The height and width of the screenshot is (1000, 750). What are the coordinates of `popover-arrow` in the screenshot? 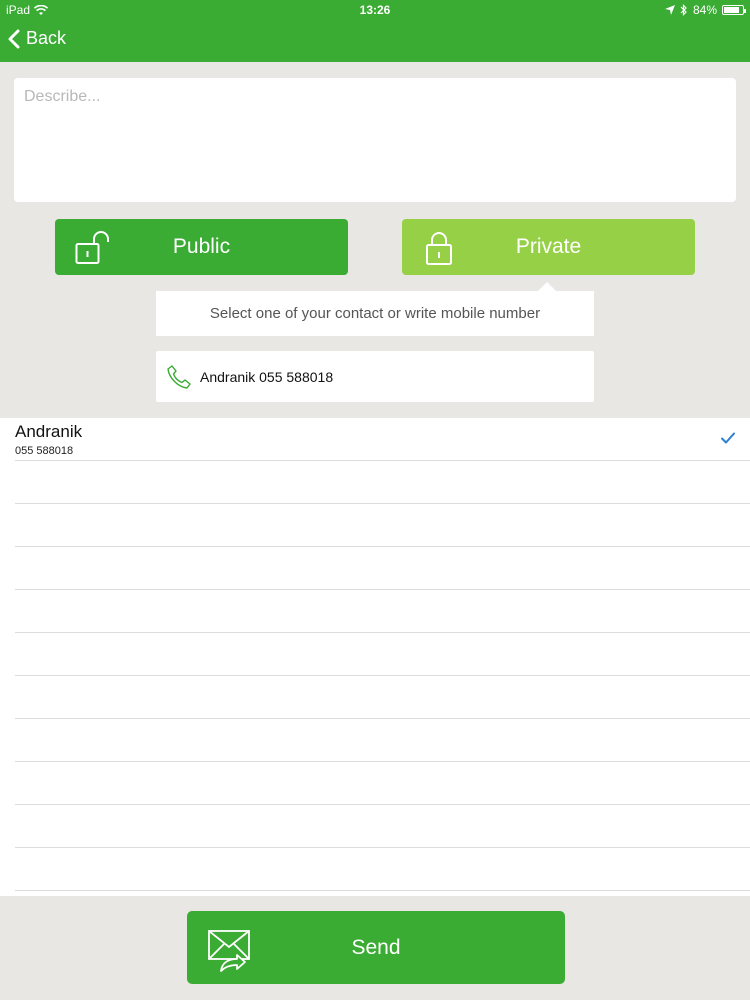 It's located at (547, 286).